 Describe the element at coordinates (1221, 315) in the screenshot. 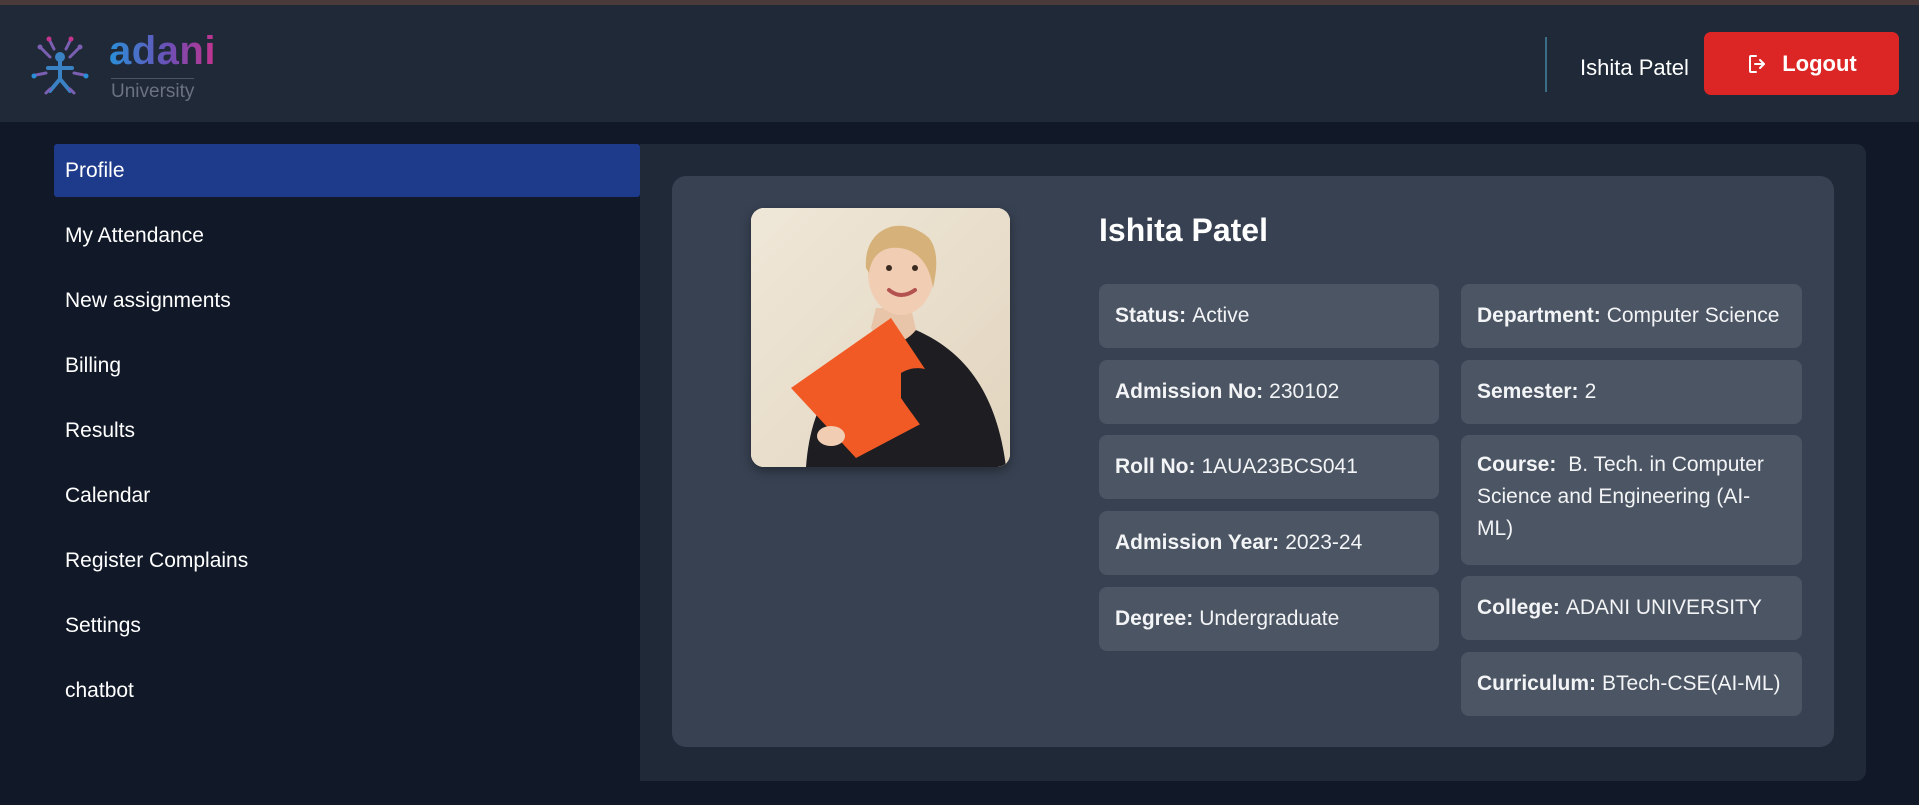

I see `info-value: Active` at that location.